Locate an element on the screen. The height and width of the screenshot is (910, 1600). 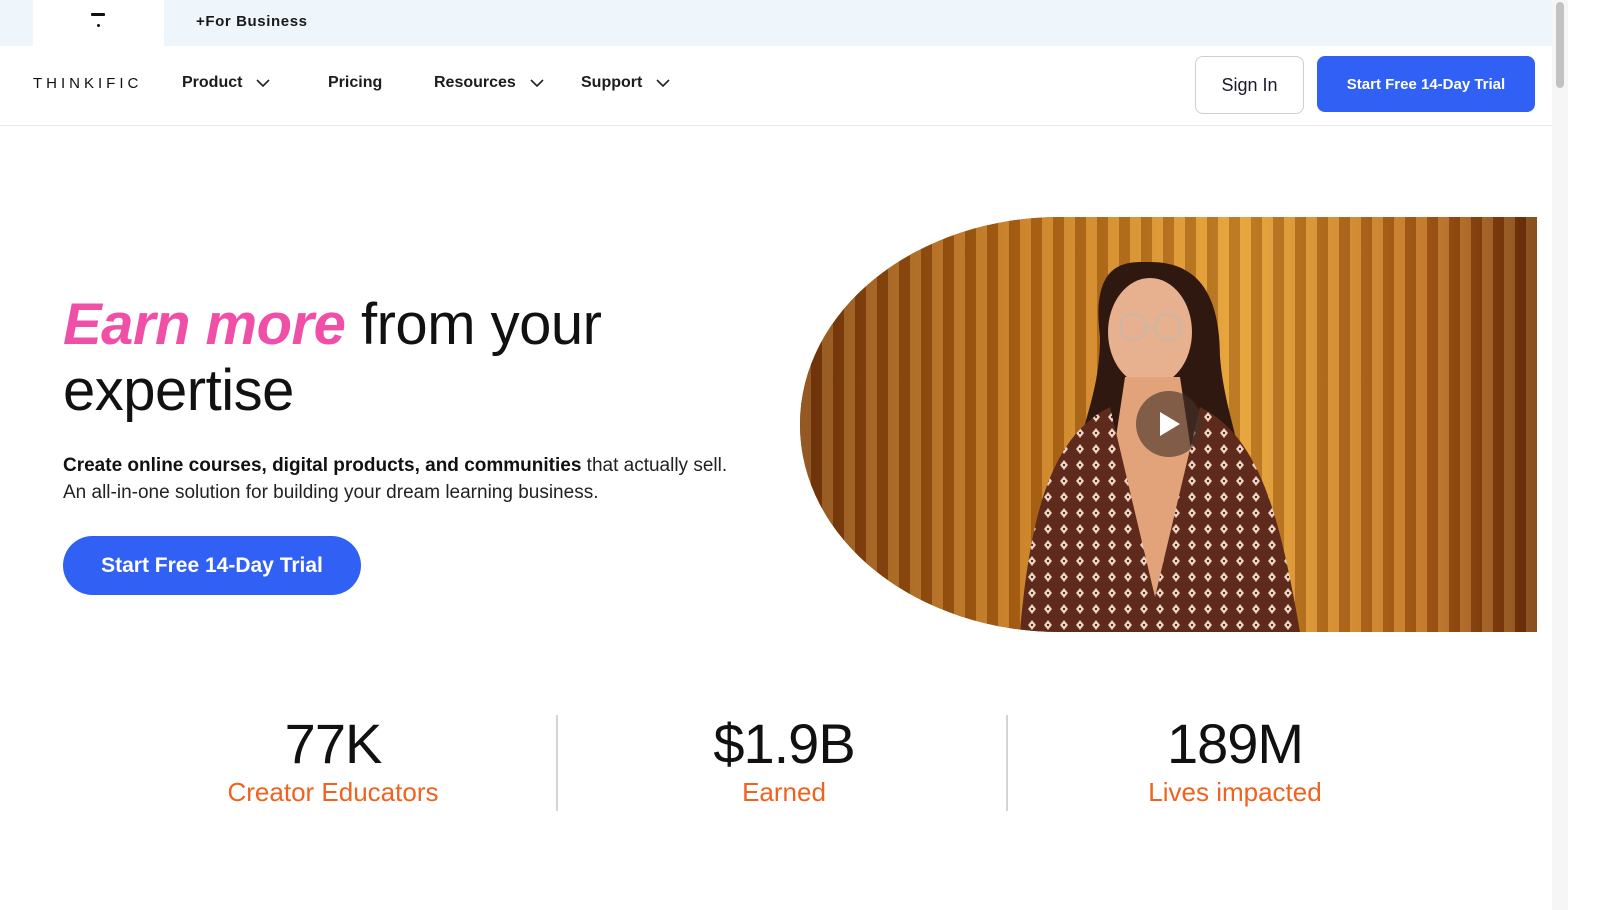
top-strip: +For Business is located at coordinates (784, 23).